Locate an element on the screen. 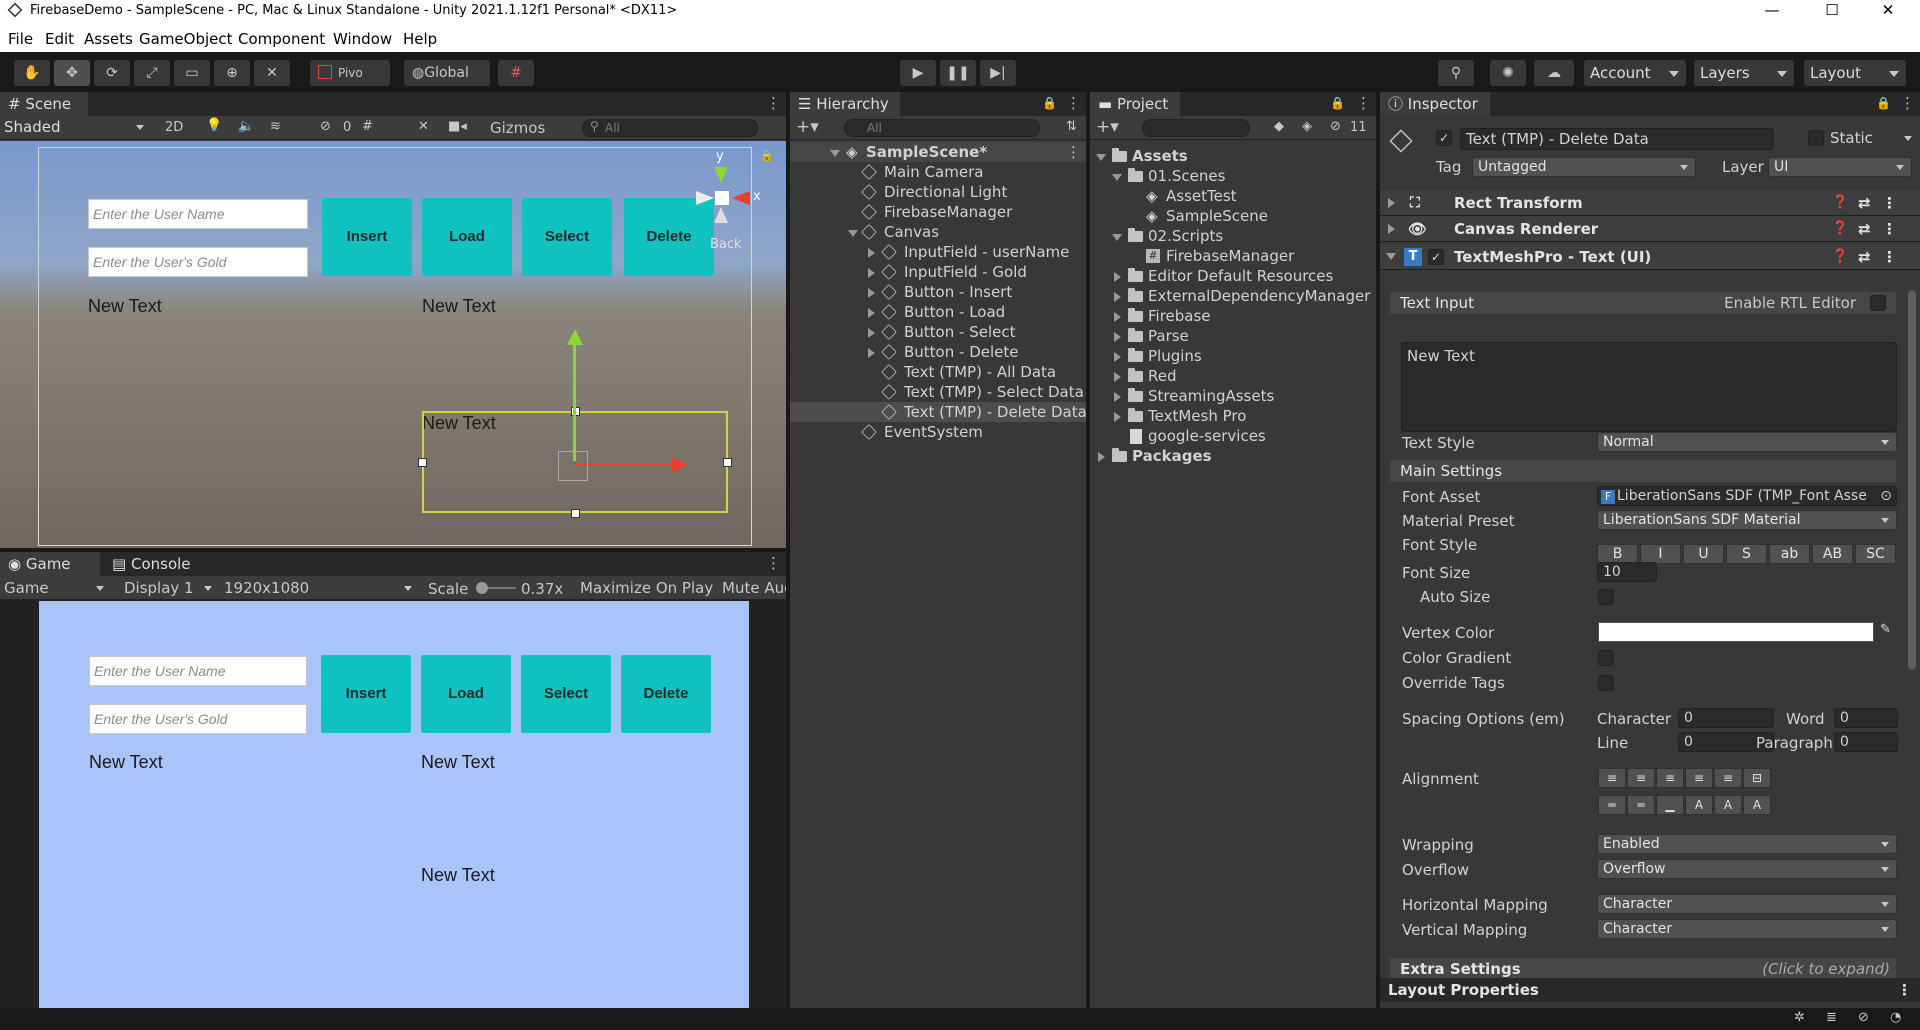 Image resolution: width=1920 pixels, height=1030 pixels. override-tags-checkbox is located at coordinates (1606, 683).